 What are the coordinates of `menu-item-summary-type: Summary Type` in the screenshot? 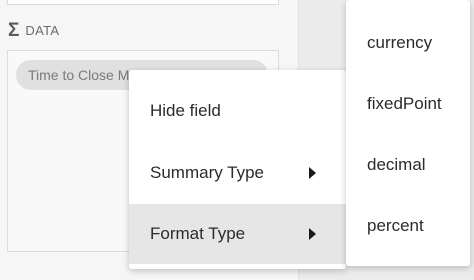 It's located at (237, 173).